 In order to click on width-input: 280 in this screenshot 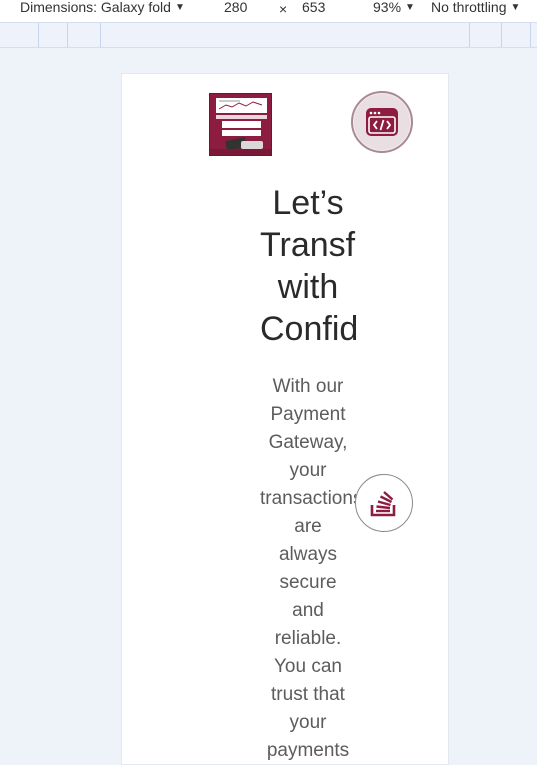, I will do `click(235, 11)`.